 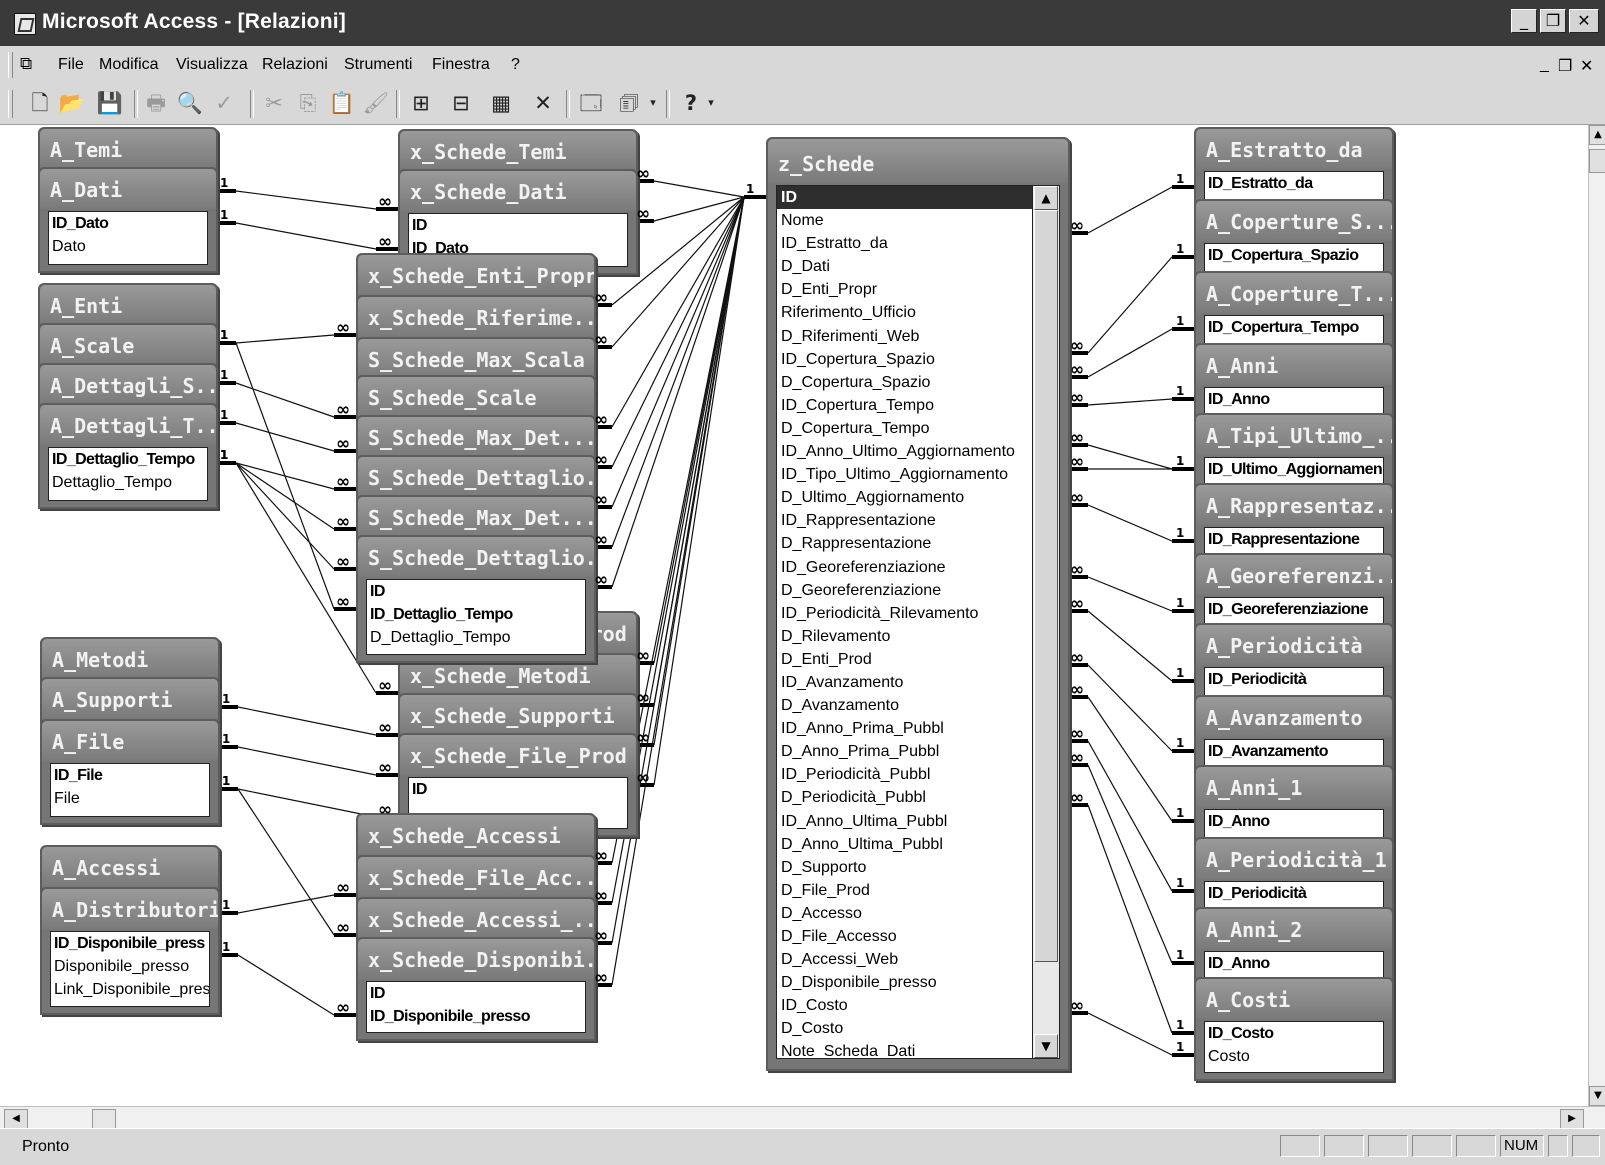 What do you see at coordinates (908, 821) in the screenshot?
I see `field-item: ID_Anno_Ultima_Pubbl` at bounding box center [908, 821].